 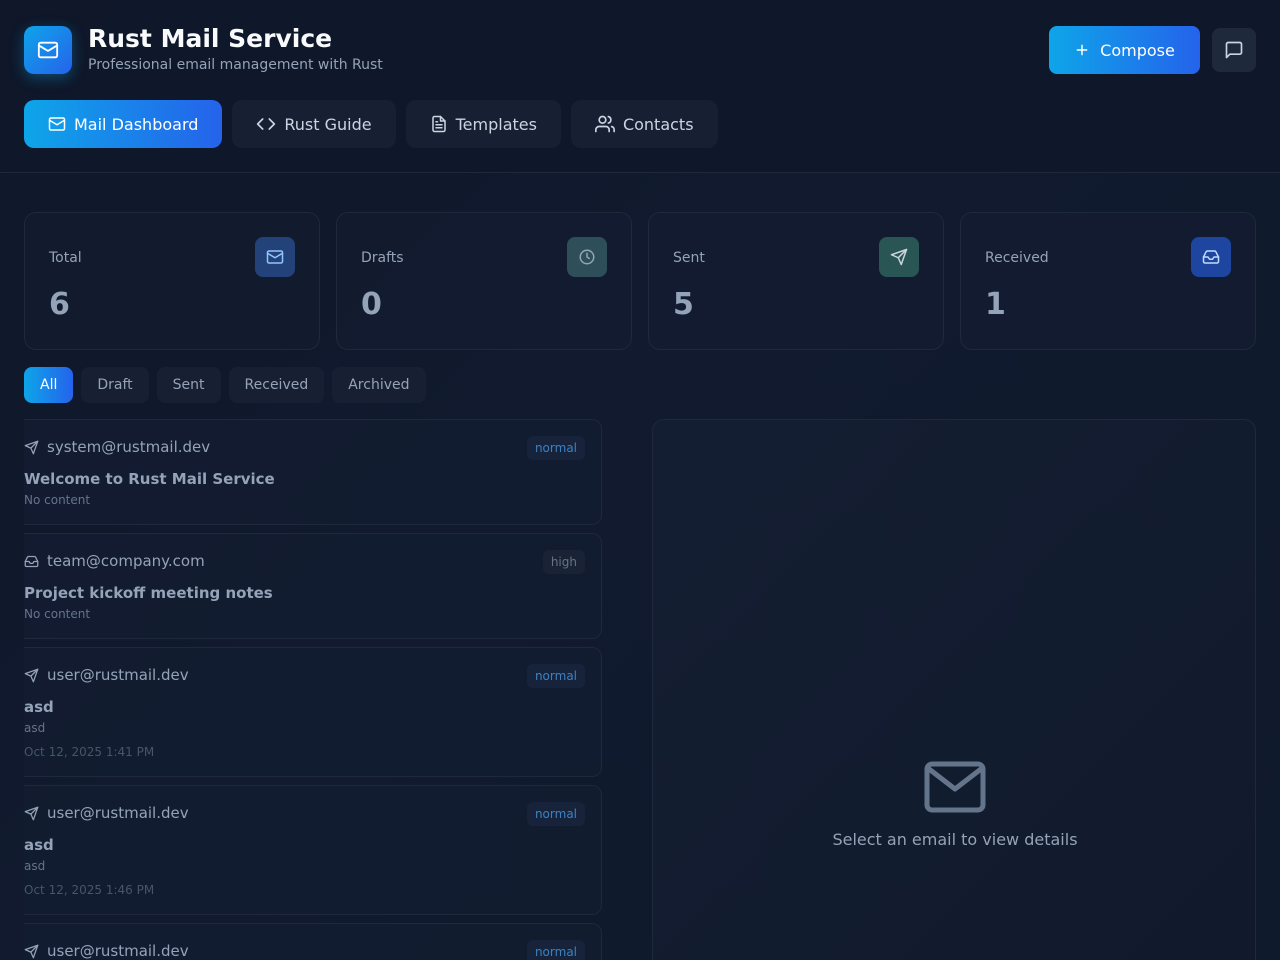 I want to click on stat-card-total: Total 6, so click(x=172, y=281).